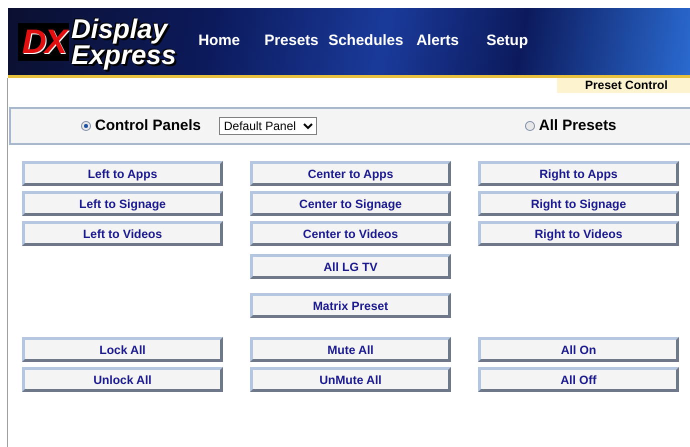 The image size is (690, 447). Describe the element at coordinates (578, 203) in the screenshot. I see `preset-button: Right to Signage` at that location.